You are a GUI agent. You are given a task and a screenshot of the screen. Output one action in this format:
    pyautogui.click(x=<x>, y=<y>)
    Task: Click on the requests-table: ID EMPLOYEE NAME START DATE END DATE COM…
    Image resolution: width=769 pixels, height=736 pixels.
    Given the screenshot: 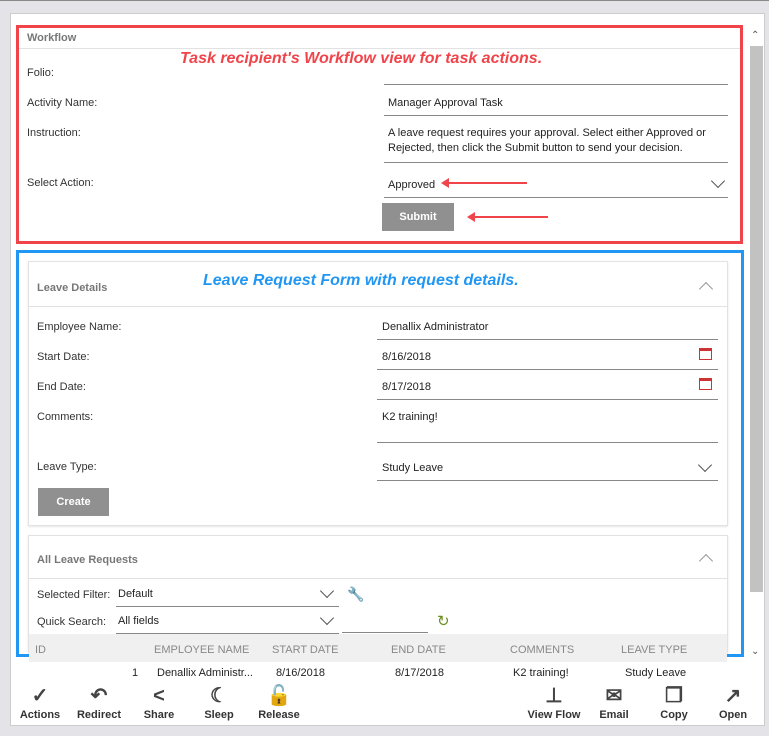 What is the action you would take?
    pyautogui.click(x=378, y=658)
    